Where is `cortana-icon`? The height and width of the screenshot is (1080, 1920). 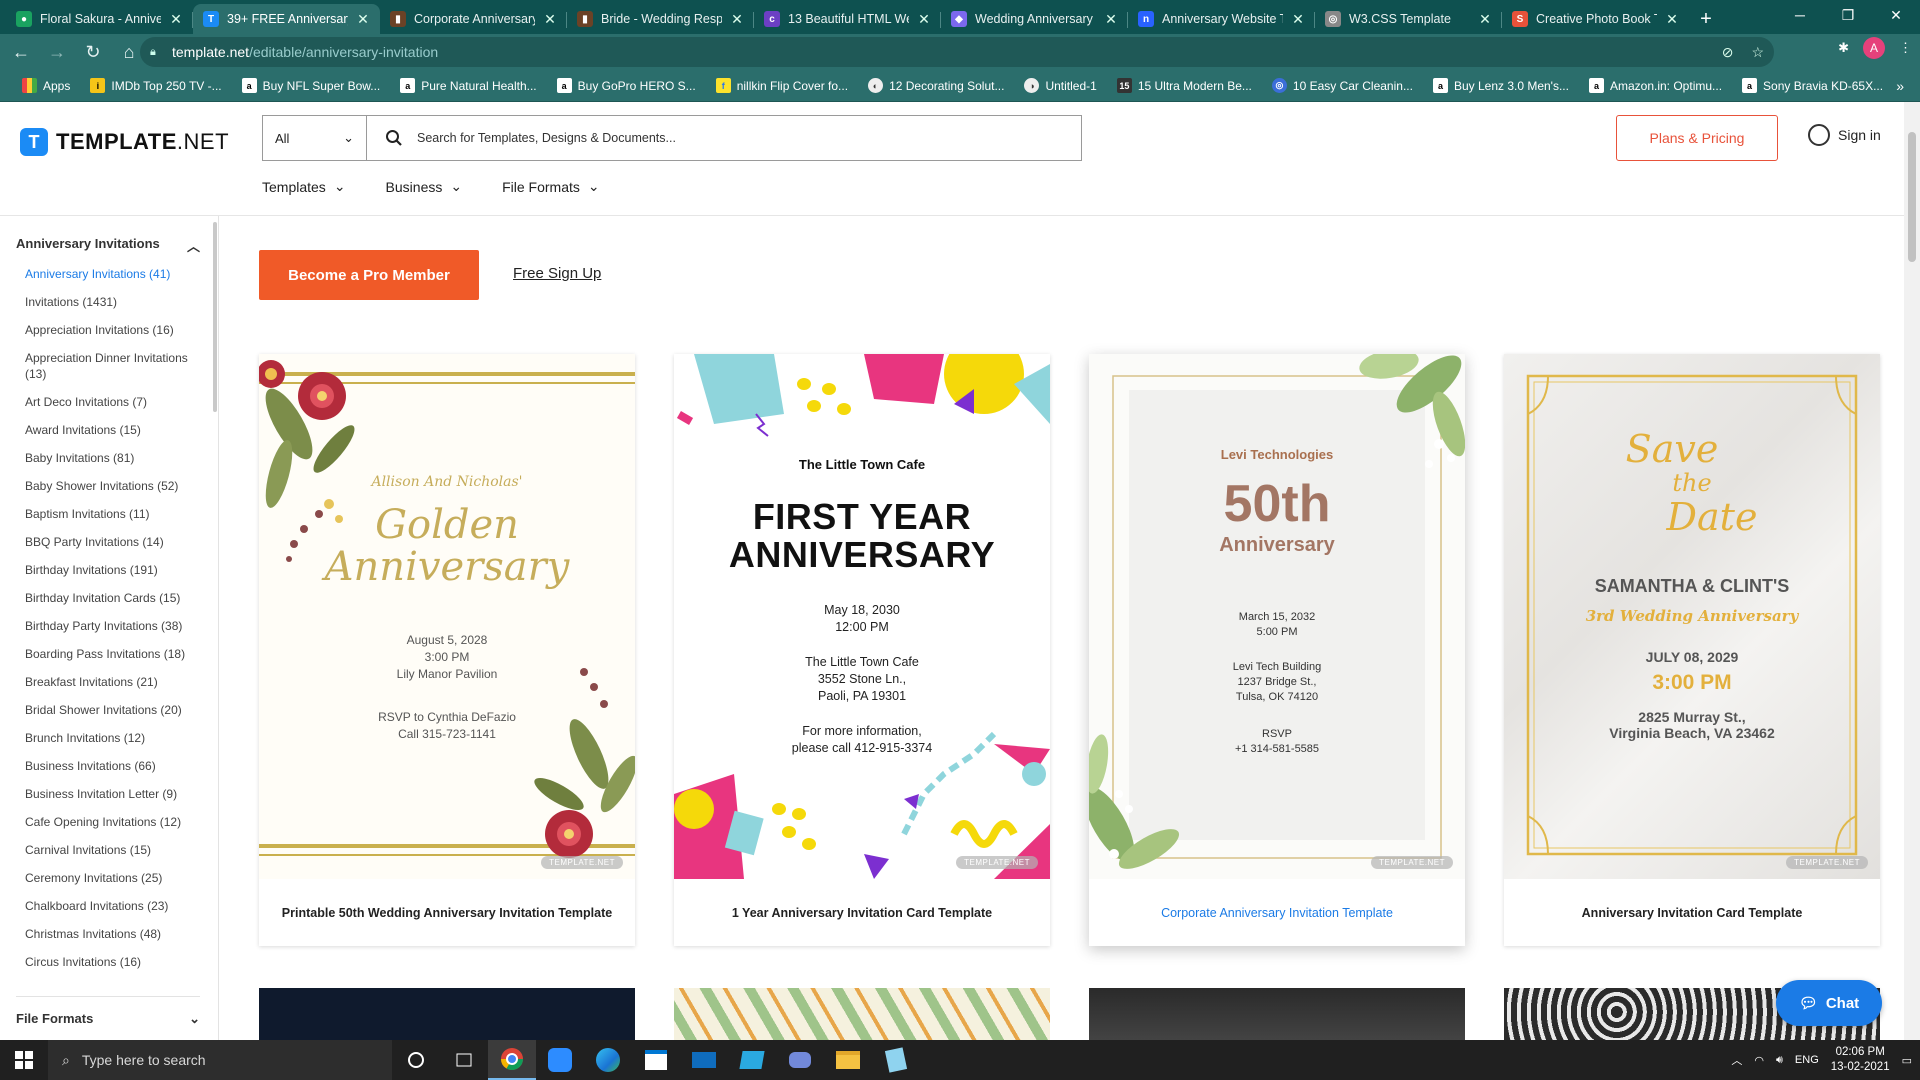
cortana-icon is located at coordinates (416, 1060).